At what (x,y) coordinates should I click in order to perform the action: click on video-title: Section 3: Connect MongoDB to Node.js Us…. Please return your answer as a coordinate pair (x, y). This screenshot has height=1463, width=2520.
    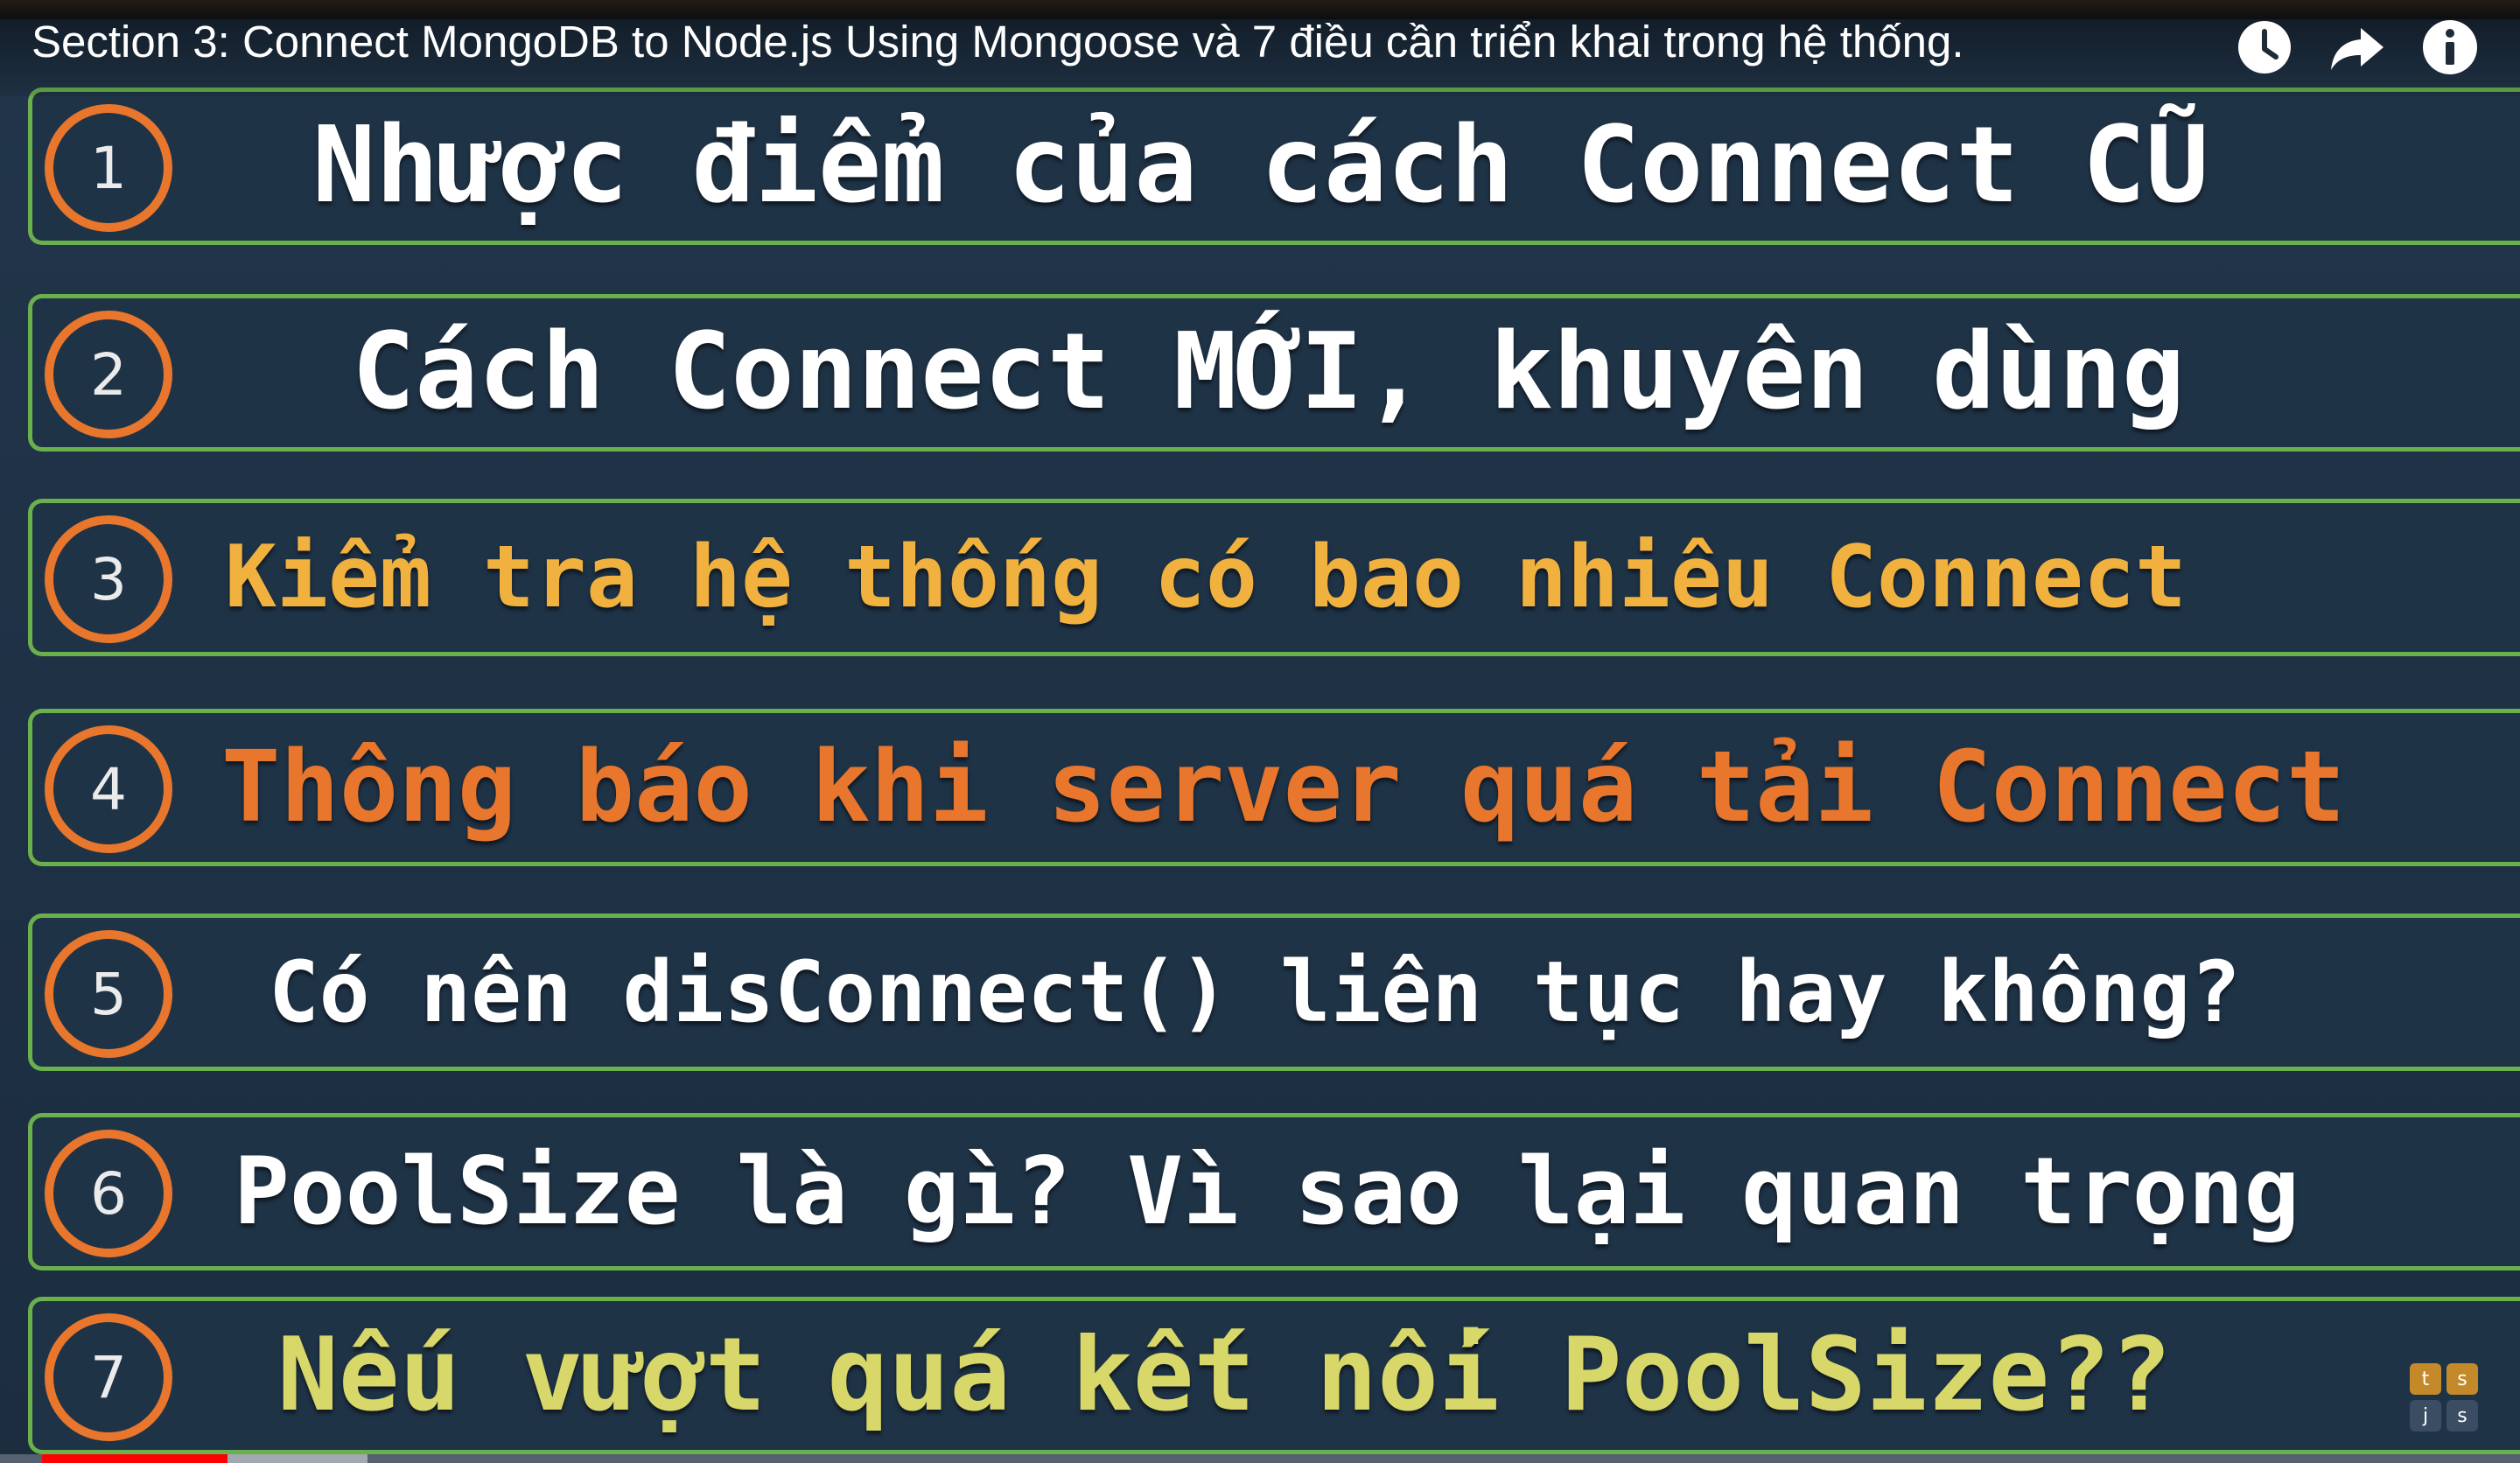
    Looking at the image, I should click on (1125, 41).